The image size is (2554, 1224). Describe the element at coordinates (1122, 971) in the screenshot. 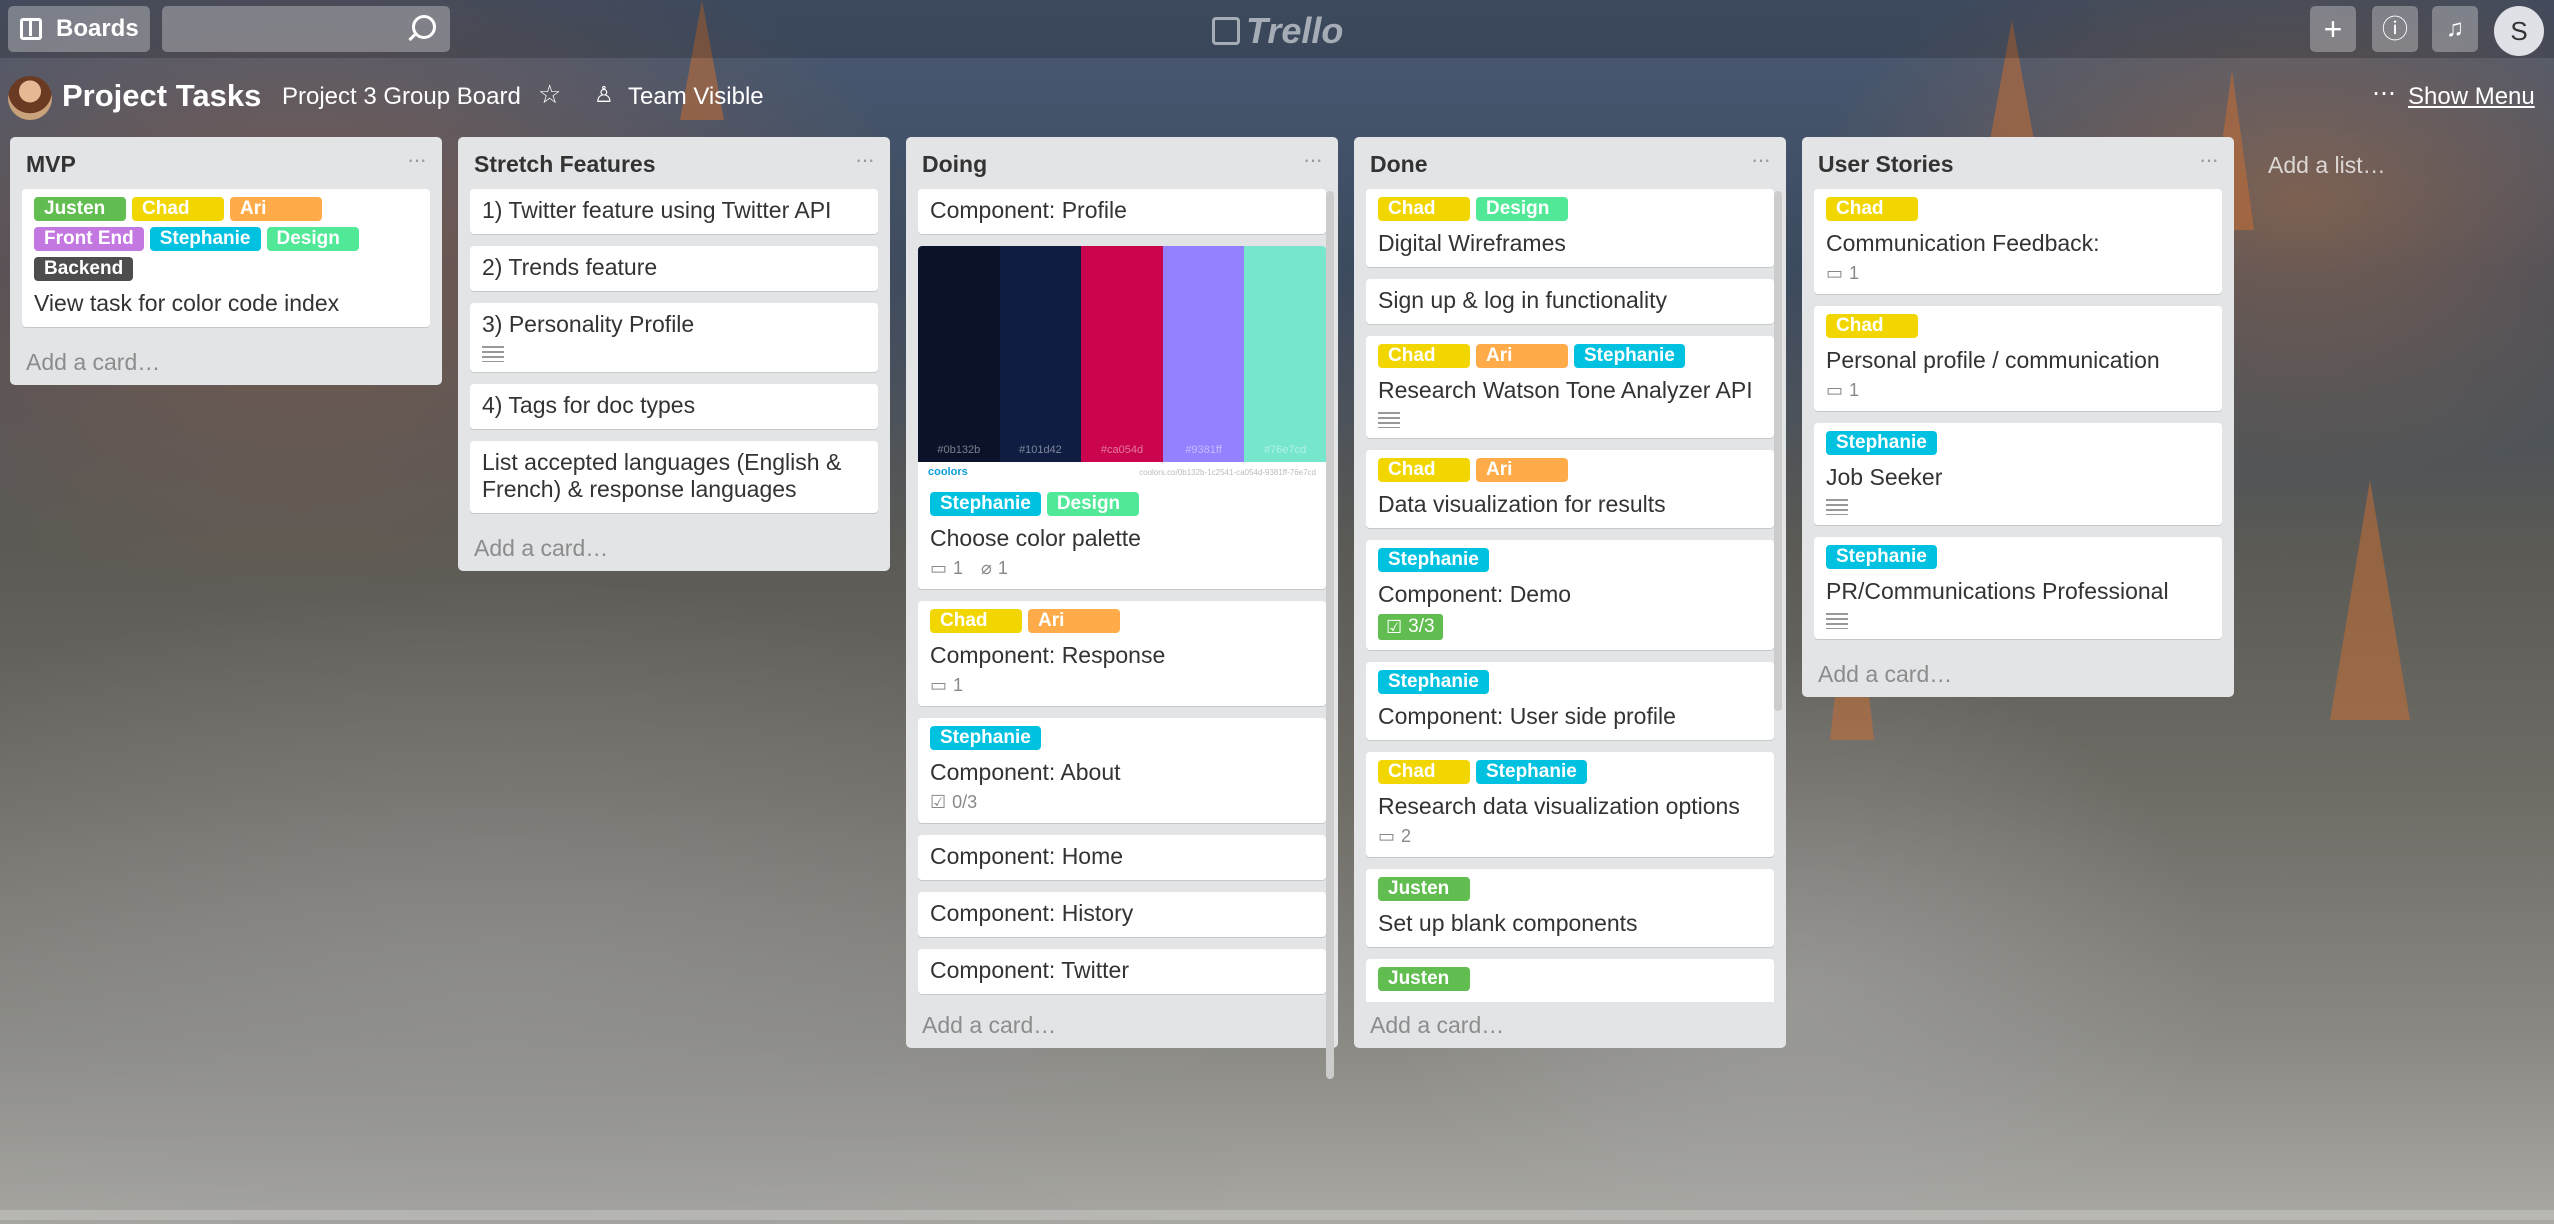

I see `card: Component: Twitter` at that location.